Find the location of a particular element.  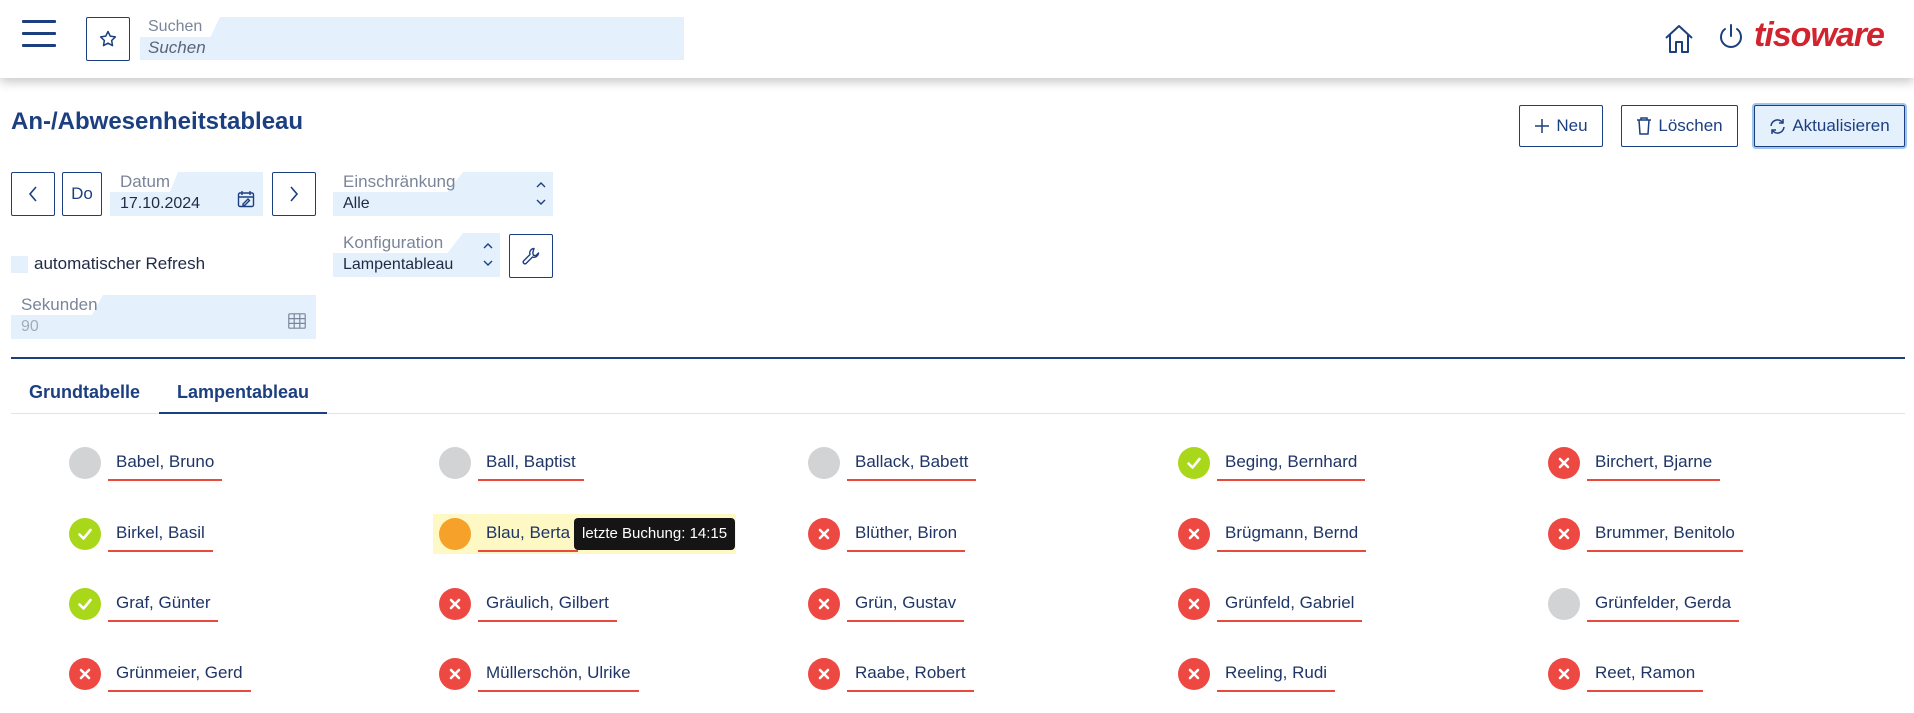

auto-refresh-row: automatischer Refresh is located at coordinates (108, 264).